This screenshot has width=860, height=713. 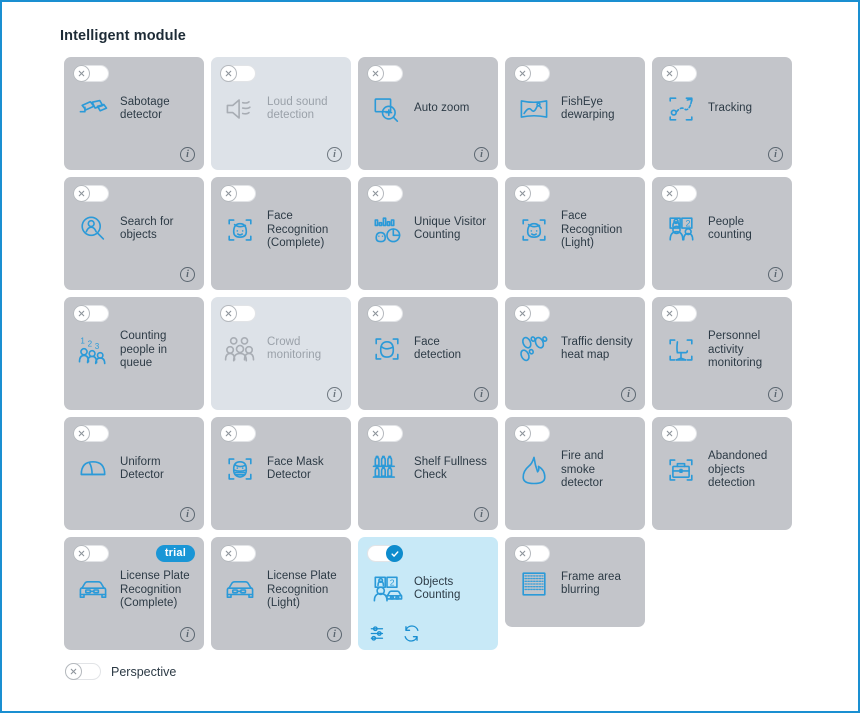 What do you see at coordinates (378, 633) in the screenshot?
I see `settings-sliders-icon` at bounding box center [378, 633].